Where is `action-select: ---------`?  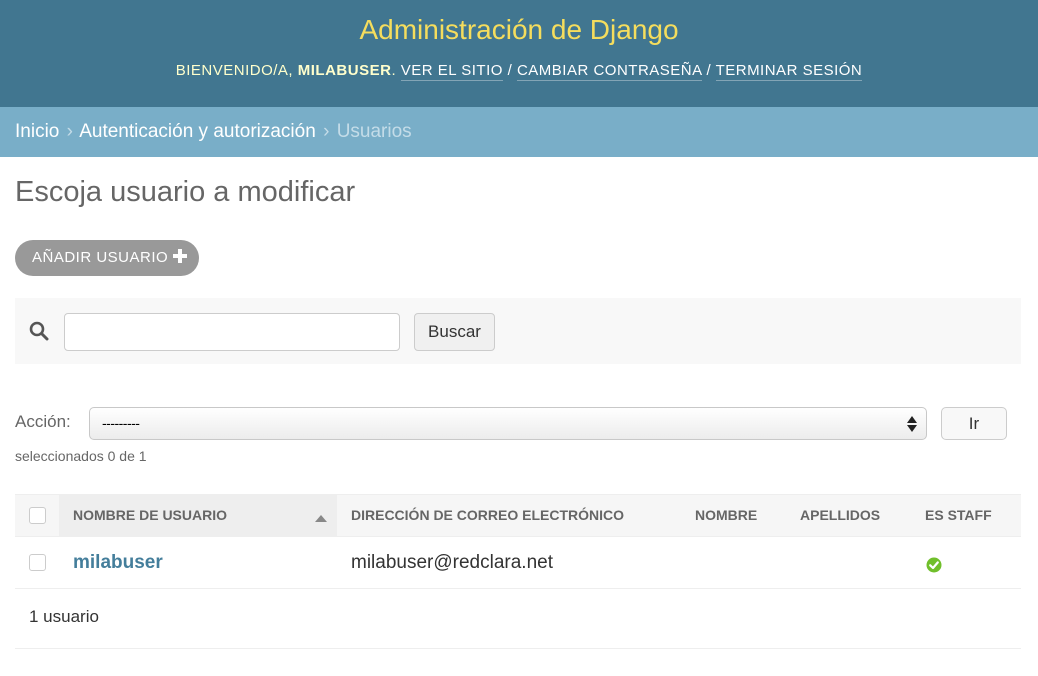 action-select: --------- is located at coordinates (508, 423).